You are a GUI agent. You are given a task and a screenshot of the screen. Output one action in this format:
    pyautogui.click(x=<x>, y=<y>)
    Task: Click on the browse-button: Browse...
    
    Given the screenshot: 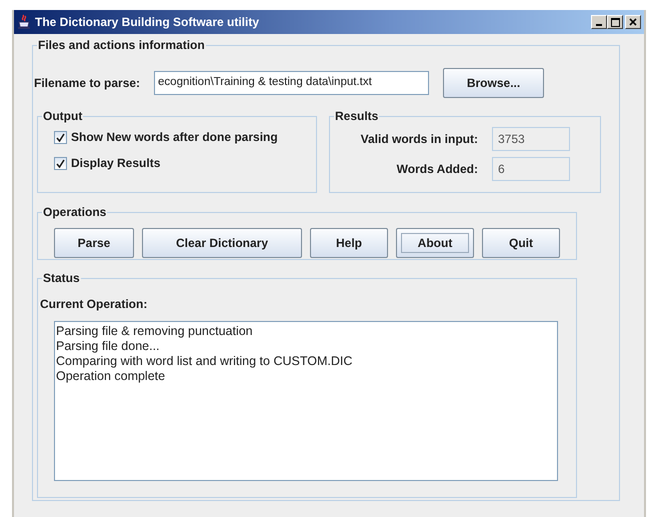 What is the action you would take?
    pyautogui.click(x=493, y=83)
    